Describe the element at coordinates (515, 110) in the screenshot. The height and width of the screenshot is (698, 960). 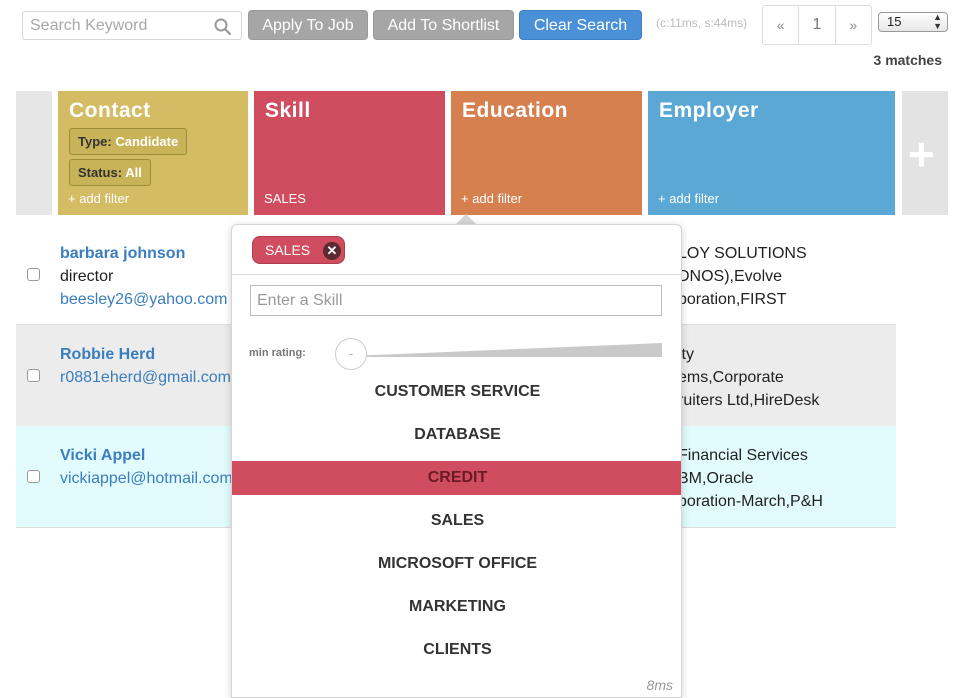
I see `tile-title: Education` at that location.